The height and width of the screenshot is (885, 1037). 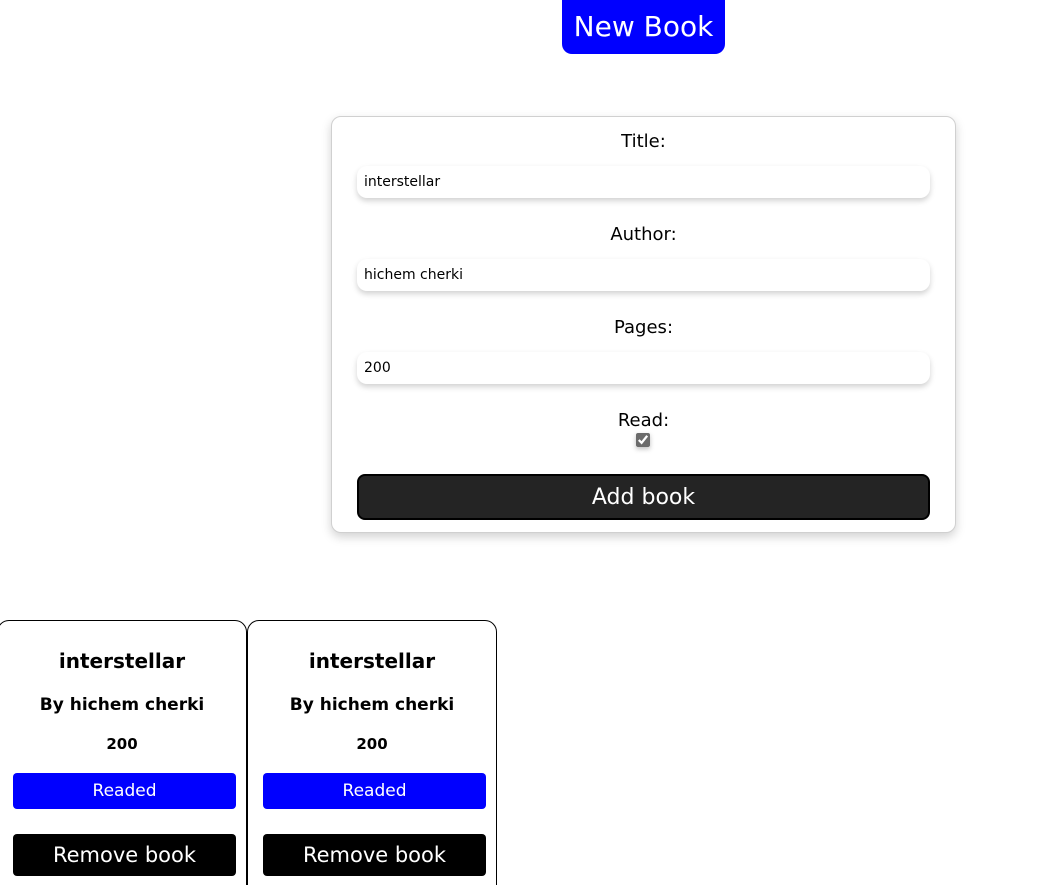 I want to click on title-input, so click(x=643, y=182).